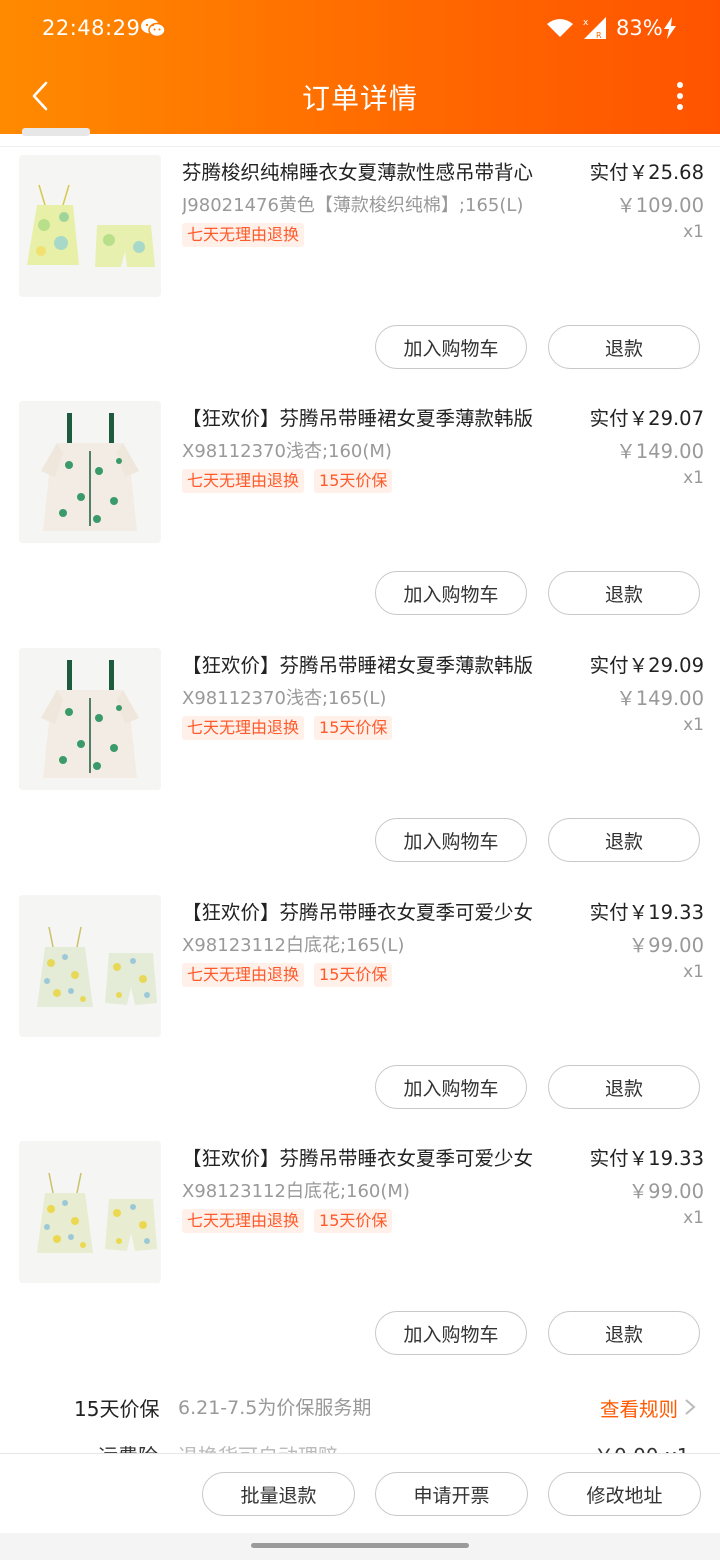 This screenshot has height=1560, width=720. I want to click on product-sku: J98021476黄色【薄款梭织纯棉】;165(L), so click(353, 205).